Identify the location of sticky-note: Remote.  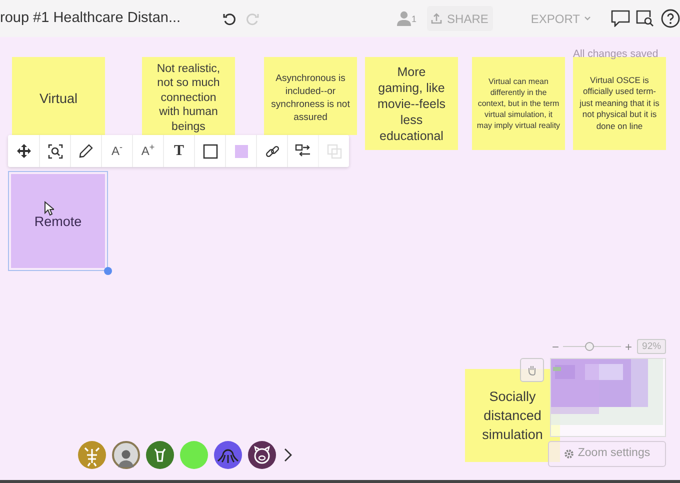
(58, 221).